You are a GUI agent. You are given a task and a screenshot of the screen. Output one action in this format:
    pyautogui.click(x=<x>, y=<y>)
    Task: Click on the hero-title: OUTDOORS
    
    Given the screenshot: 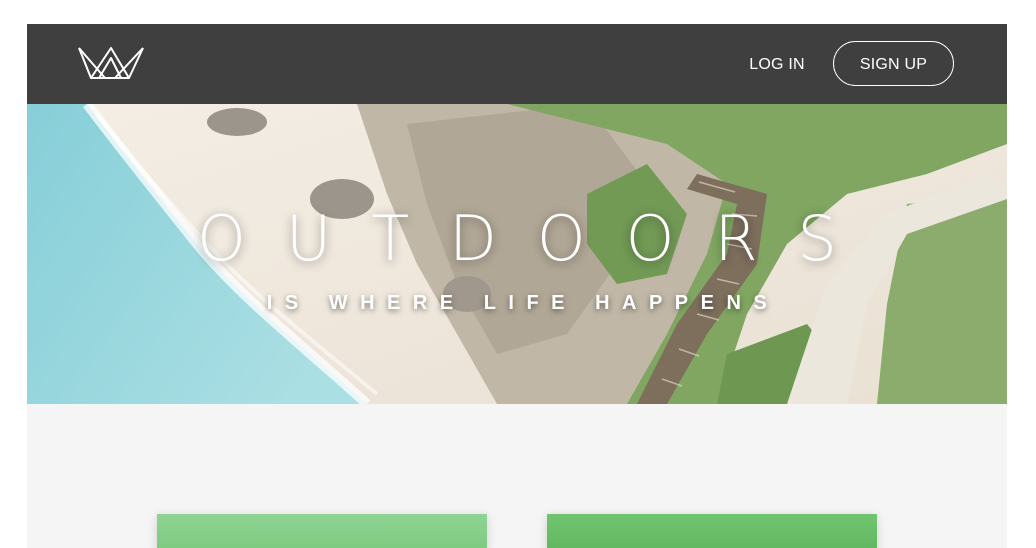 What is the action you would take?
    pyautogui.click(x=537, y=238)
    